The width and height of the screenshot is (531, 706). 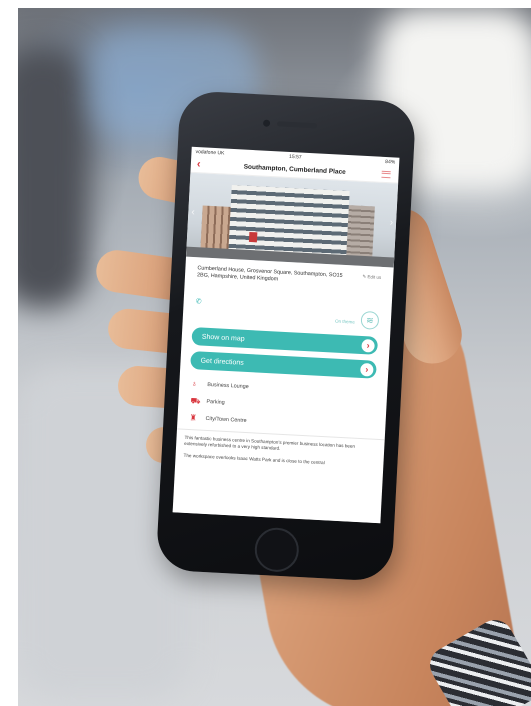 What do you see at coordinates (292, 220) in the screenshot?
I see `location-photo: ‹ ›` at bounding box center [292, 220].